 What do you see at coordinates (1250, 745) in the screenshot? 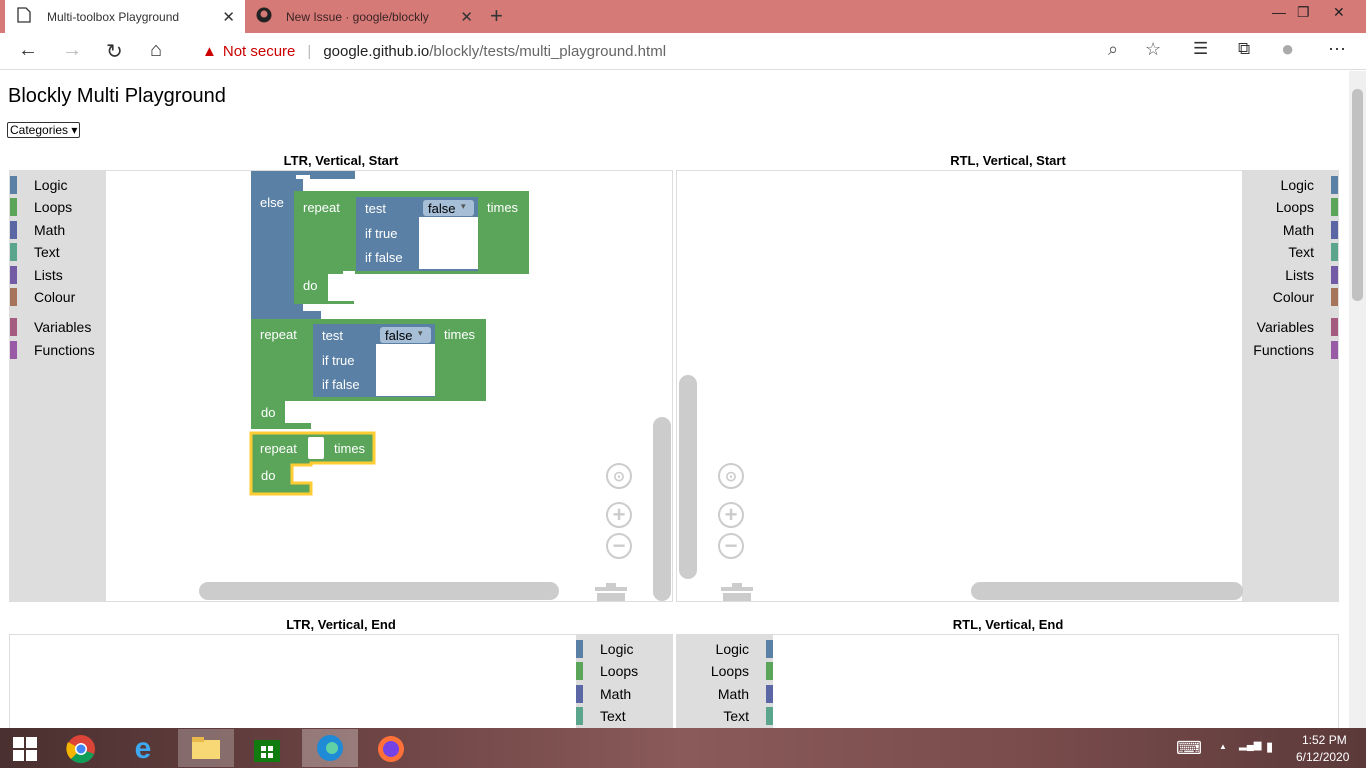
I see `network-icon: ▂▄▆` at bounding box center [1250, 745].